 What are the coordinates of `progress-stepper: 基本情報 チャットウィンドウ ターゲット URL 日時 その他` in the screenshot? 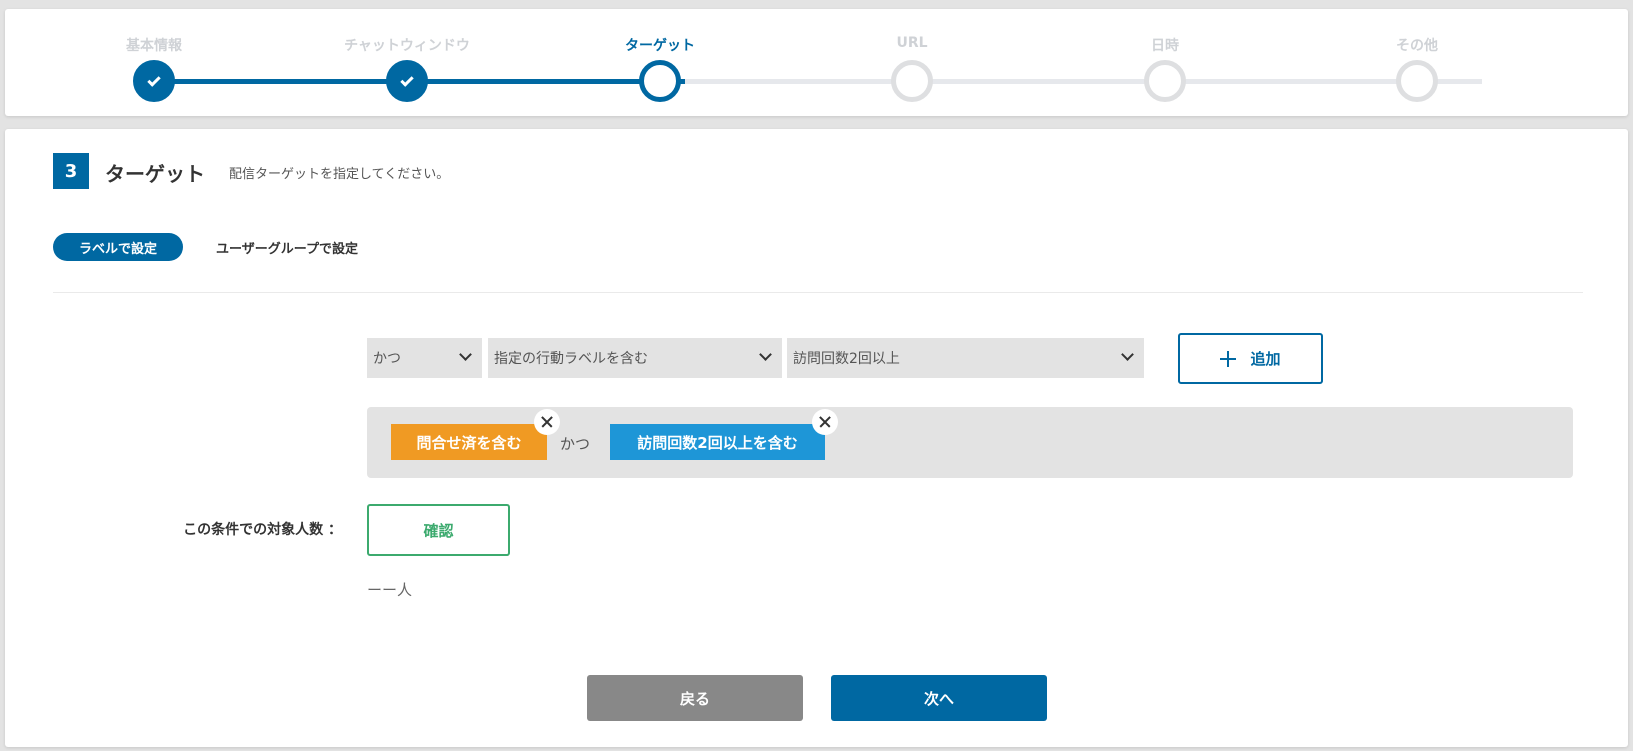 It's located at (816, 62).